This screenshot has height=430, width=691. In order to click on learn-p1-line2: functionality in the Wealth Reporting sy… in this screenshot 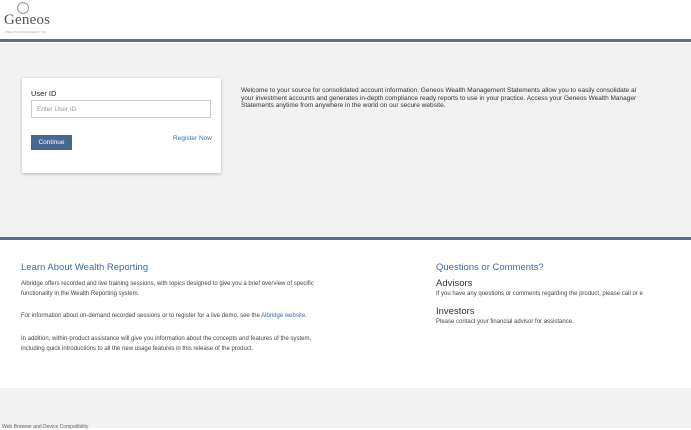, I will do `click(80, 293)`.